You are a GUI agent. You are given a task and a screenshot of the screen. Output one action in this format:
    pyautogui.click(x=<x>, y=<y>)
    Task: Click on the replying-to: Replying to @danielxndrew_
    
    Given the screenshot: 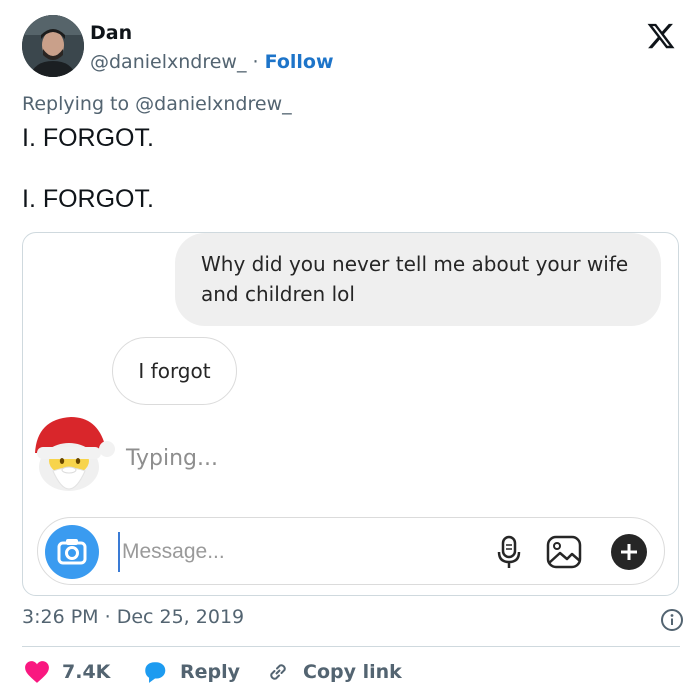 What is the action you would take?
    pyautogui.click(x=157, y=104)
    